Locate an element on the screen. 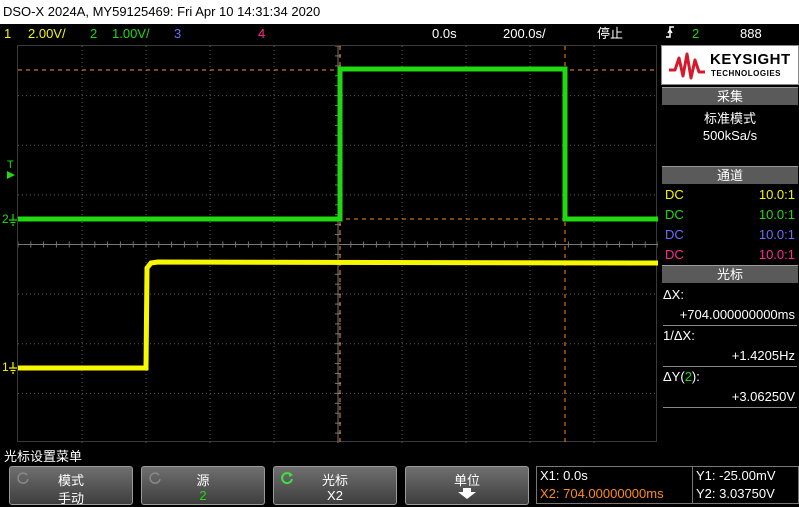 The width and height of the screenshot is (799, 507). x2-value: X2: 704.00000000ms is located at coordinates (602, 493).